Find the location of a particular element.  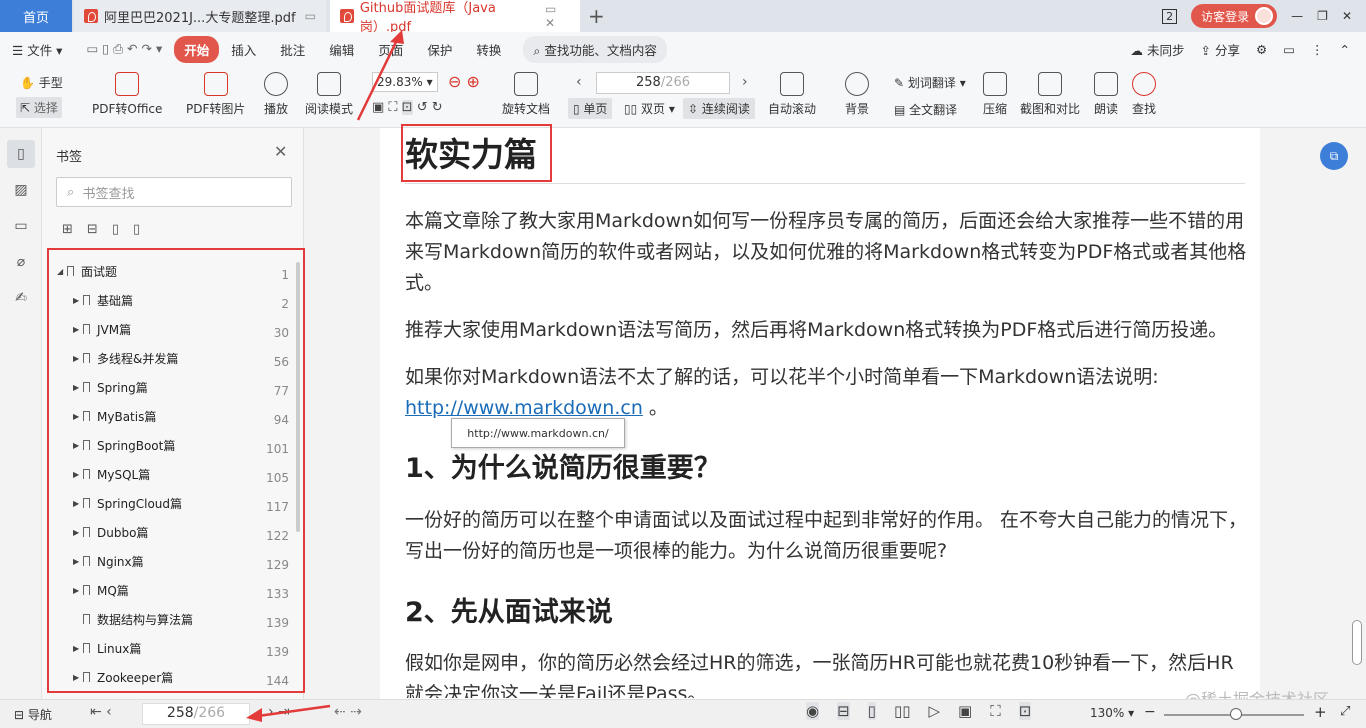

eye-icon: ◉ is located at coordinates (813, 711).